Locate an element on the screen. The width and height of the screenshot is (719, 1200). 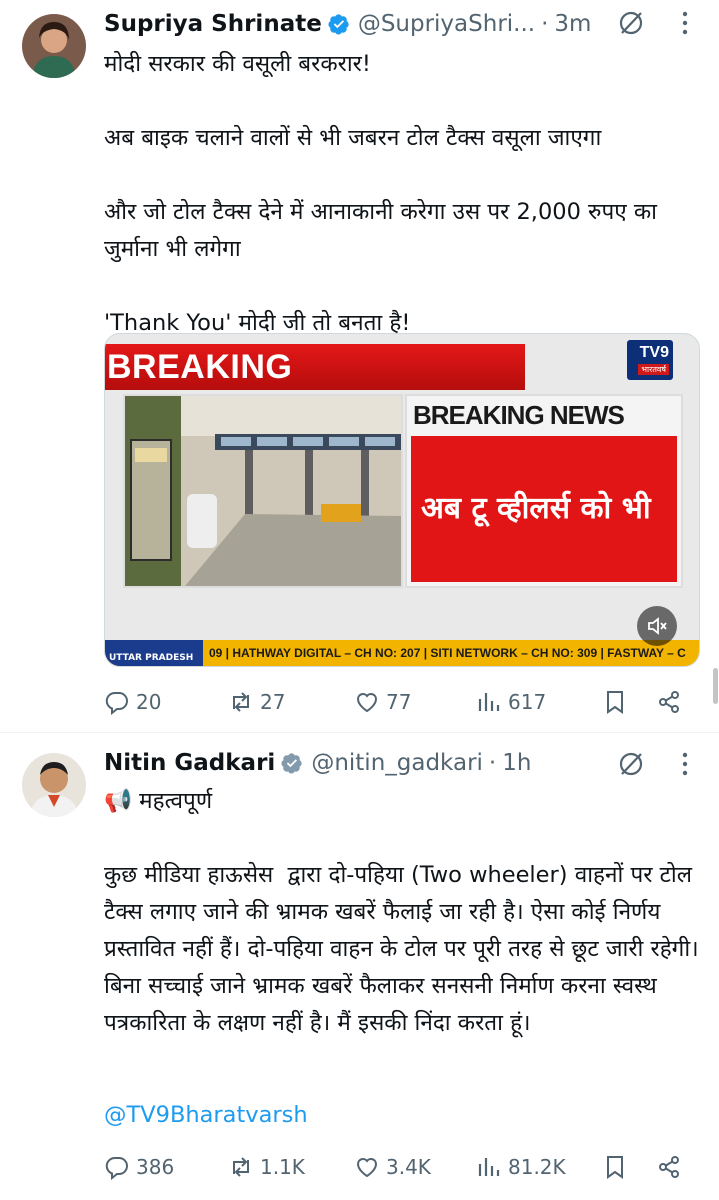
repost-button: 1.1K is located at coordinates (266, 1167).